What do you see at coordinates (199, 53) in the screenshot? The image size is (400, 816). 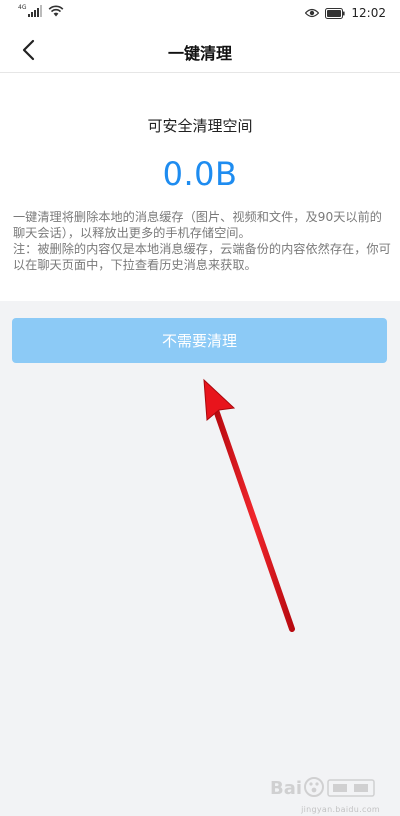 I see `page-title: 一键清理` at bounding box center [199, 53].